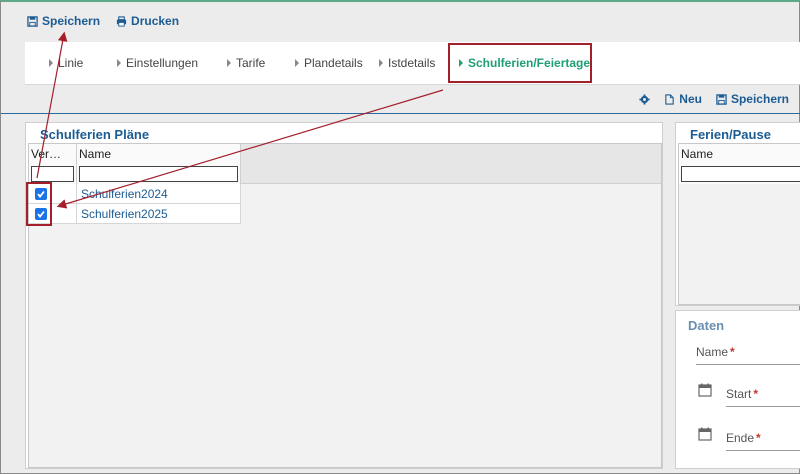 The height and width of the screenshot is (474, 800). Describe the element at coordinates (714, 99) in the screenshot. I see `action-bar: Neu Speichern` at that location.